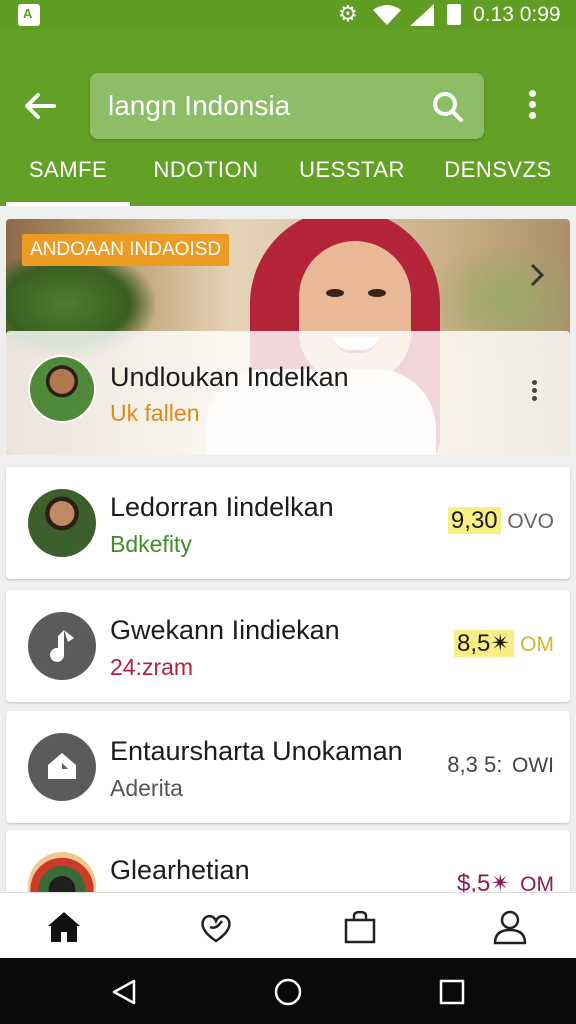  I want to click on list-item: Gwekann Iindiekan 24:zram 8,5✴ OM, so click(288, 646).